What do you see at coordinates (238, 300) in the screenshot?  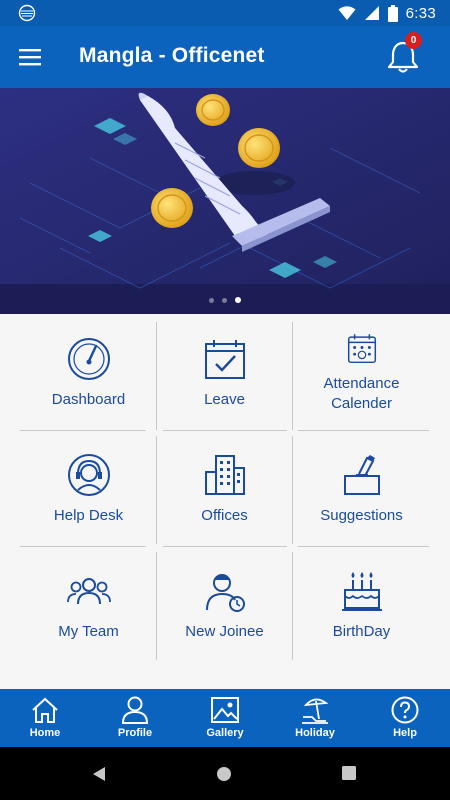 I see `carousel-dot-active` at bounding box center [238, 300].